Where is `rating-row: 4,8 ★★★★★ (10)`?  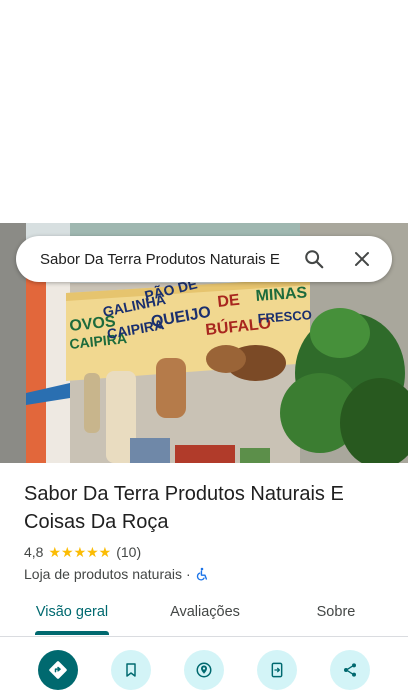
rating-row: 4,8 ★★★★★ (10) is located at coordinates (82, 552).